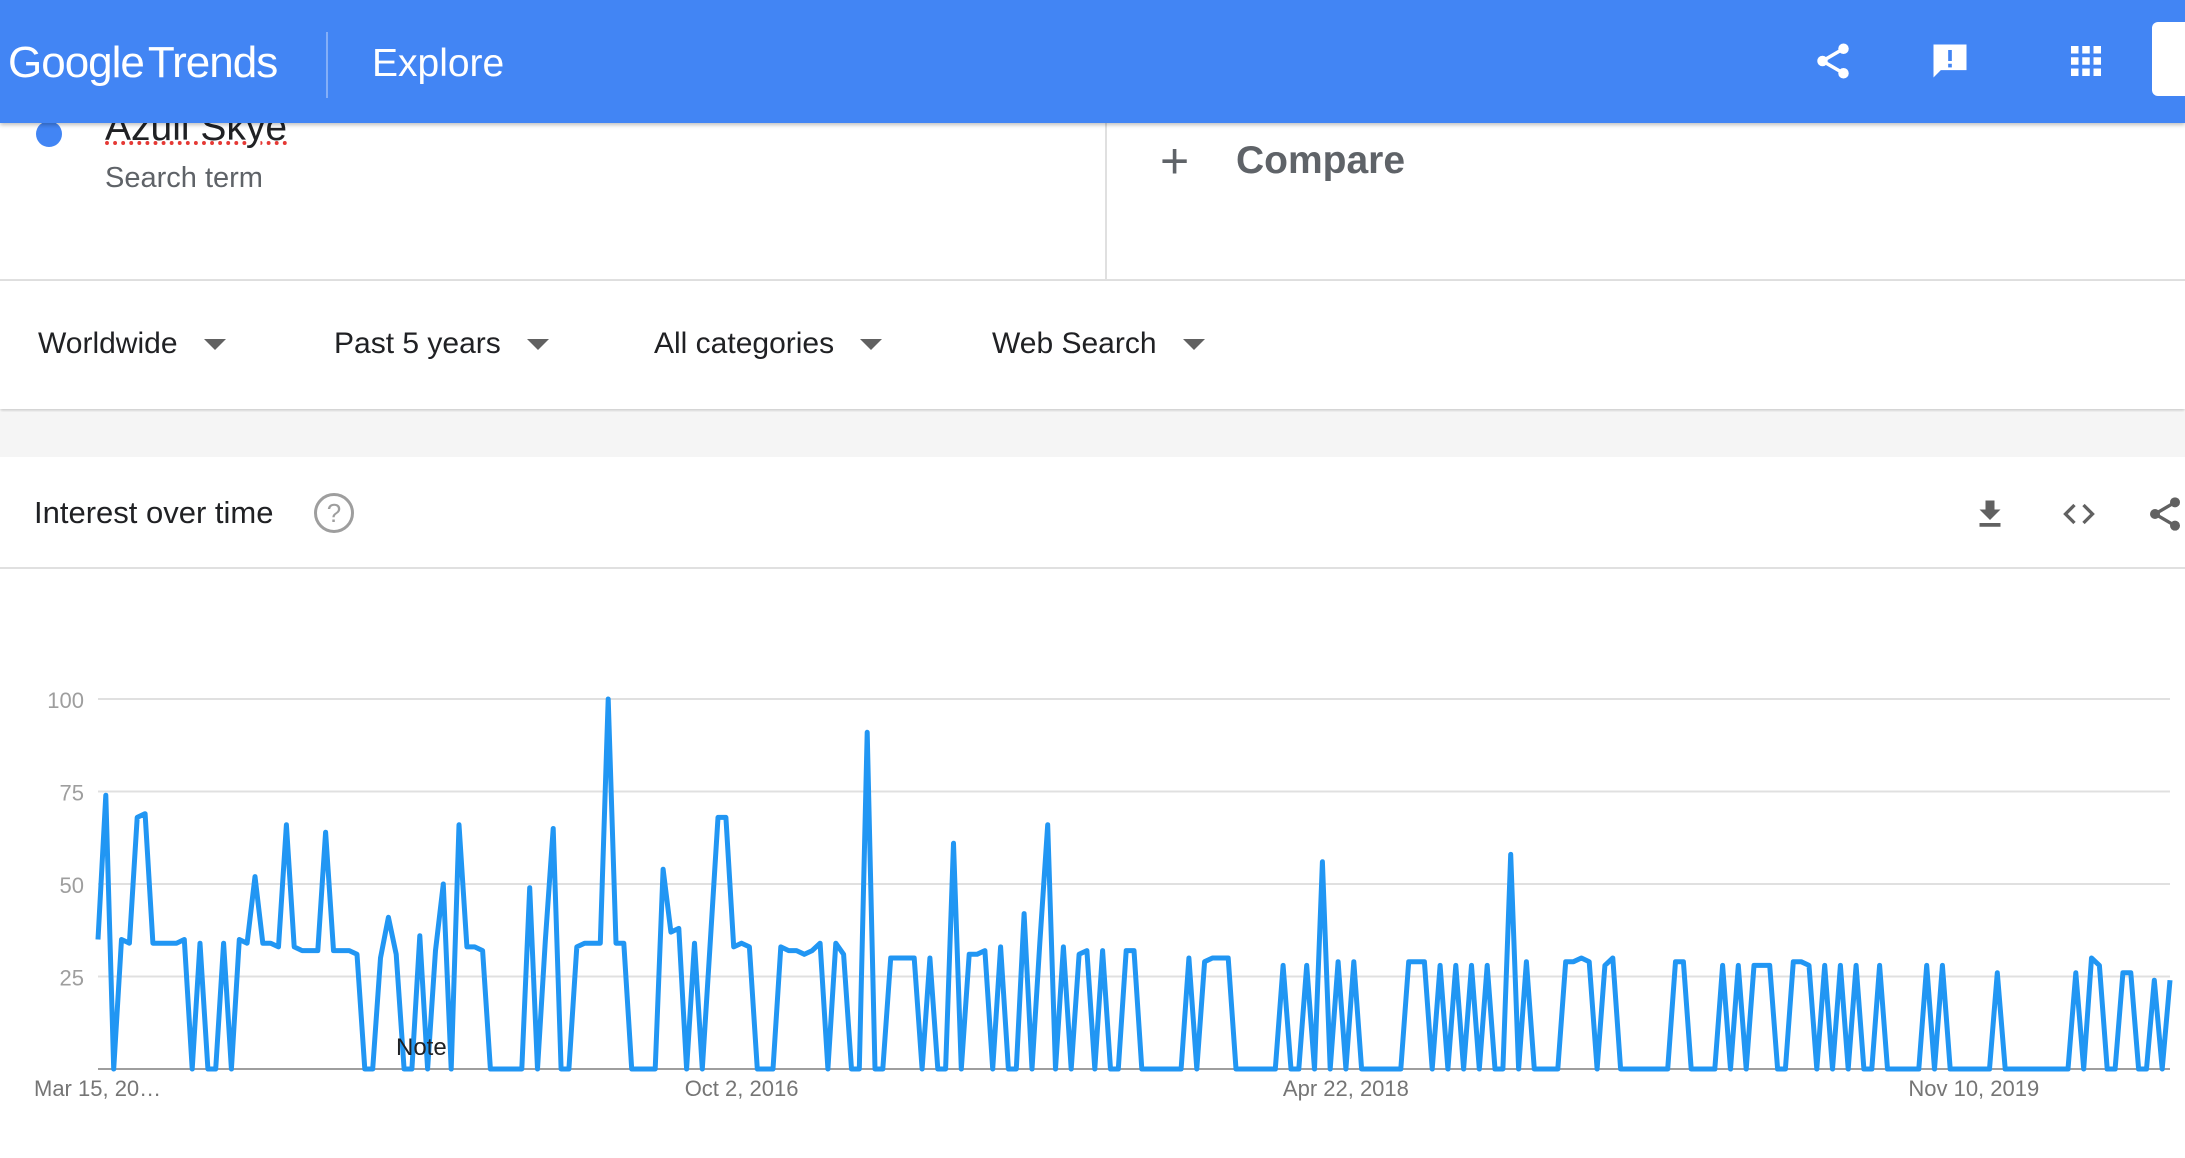 The height and width of the screenshot is (1158, 2185). What do you see at coordinates (76, 62) in the screenshot?
I see `logo-google-text: Google` at bounding box center [76, 62].